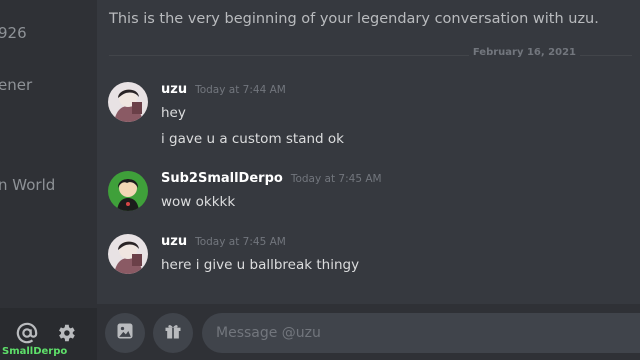  What do you see at coordinates (173, 113) in the screenshot?
I see `message-text: hey` at bounding box center [173, 113].